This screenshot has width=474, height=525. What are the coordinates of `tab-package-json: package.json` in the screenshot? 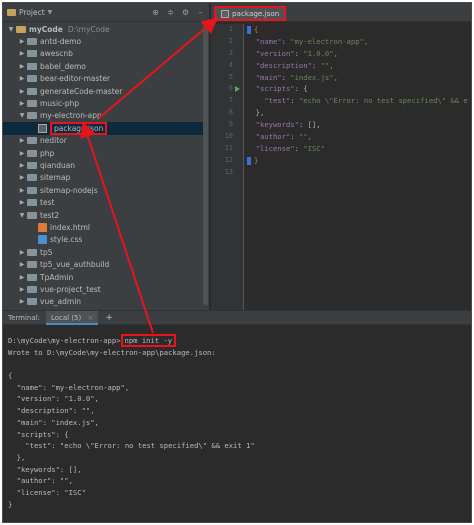 It's located at (250, 13).